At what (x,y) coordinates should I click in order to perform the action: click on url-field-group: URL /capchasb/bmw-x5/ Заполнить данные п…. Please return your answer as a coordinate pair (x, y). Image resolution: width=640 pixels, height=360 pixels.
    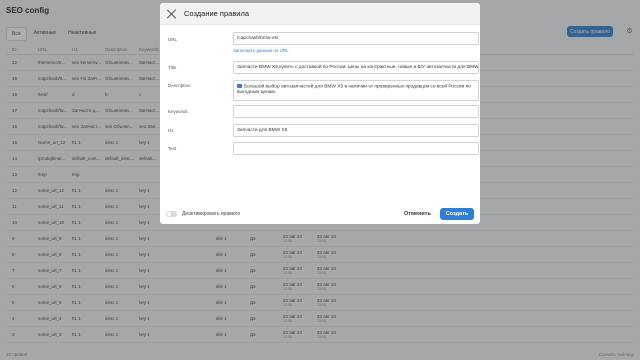
    Looking at the image, I should click on (323, 44).